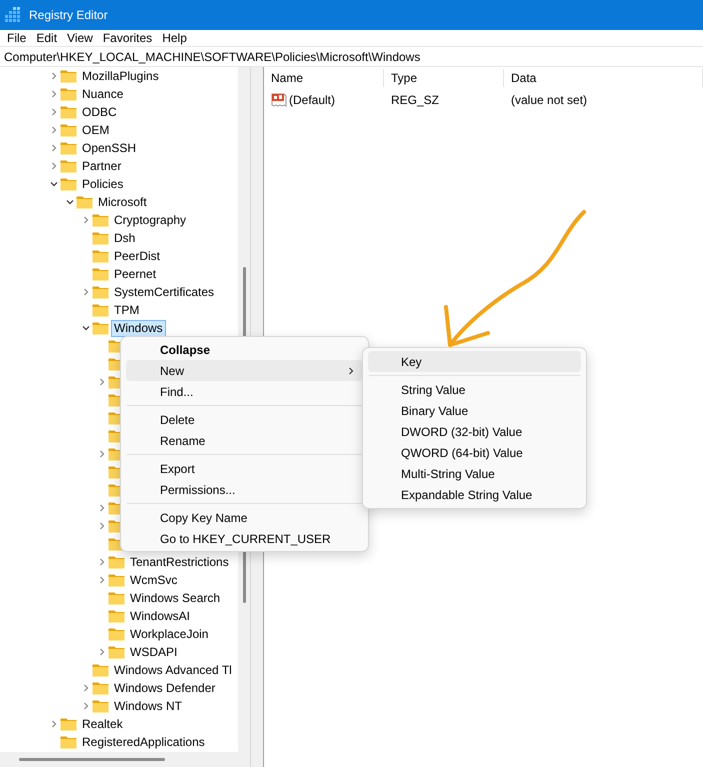 The width and height of the screenshot is (703, 767). Describe the element at coordinates (415, 100) in the screenshot. I see `table-cell-text: REG_SZ` at that location.